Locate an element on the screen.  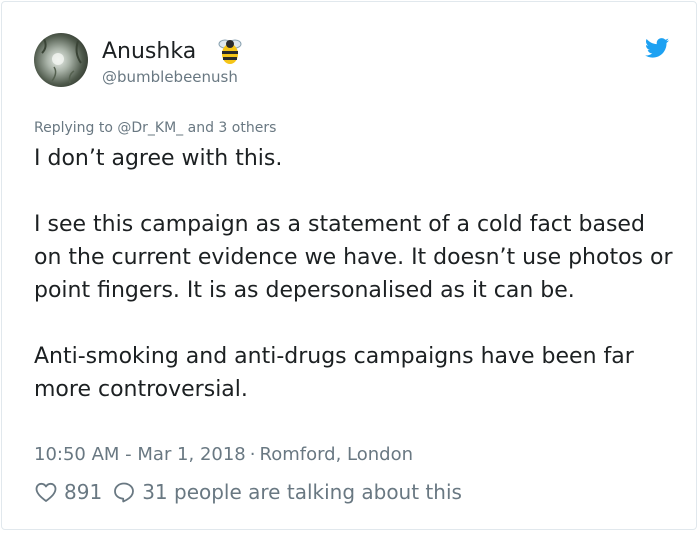
like-count: 891 is located at coordinates (83, 492).